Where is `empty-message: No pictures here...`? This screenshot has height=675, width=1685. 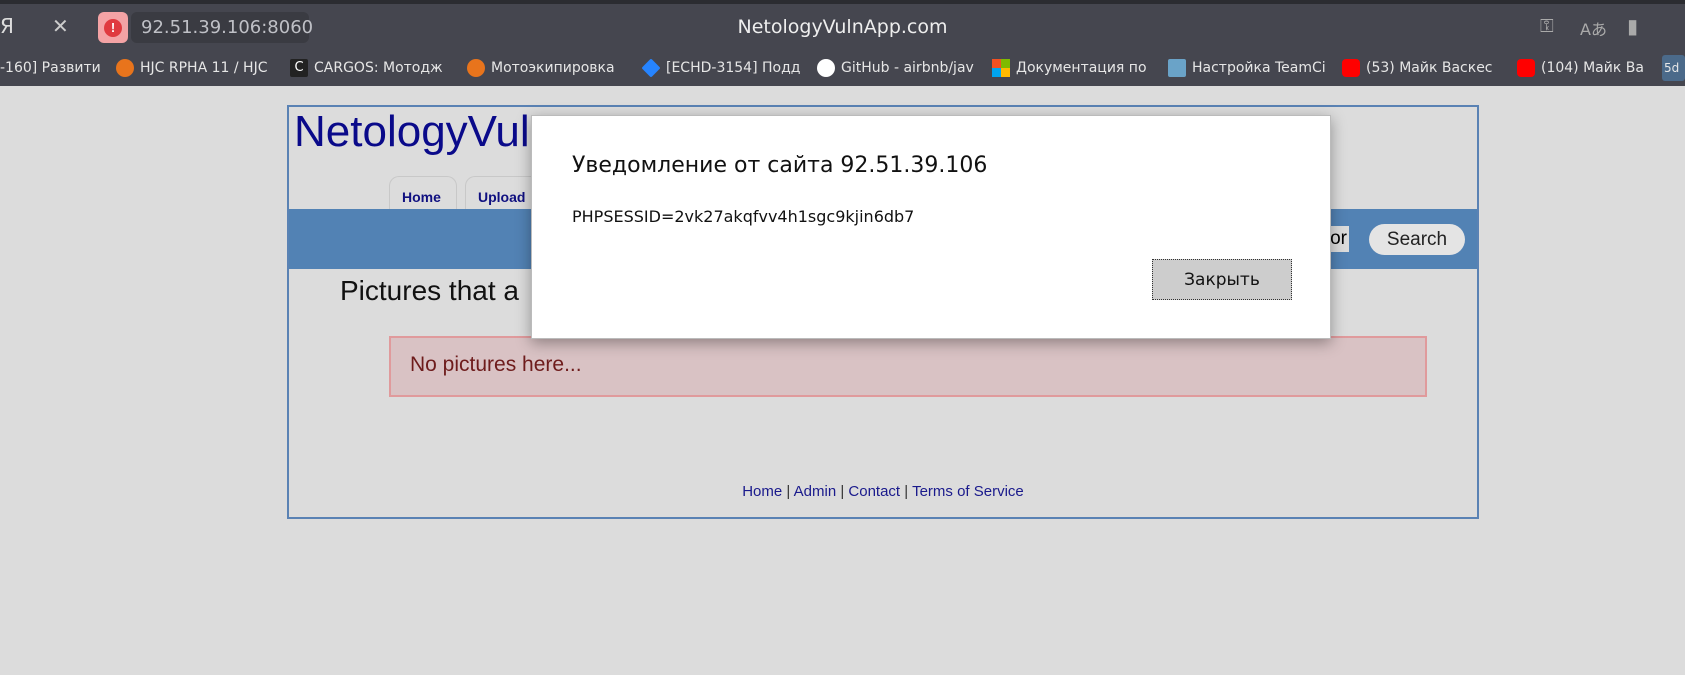
empty-message: No pictures here... is located at coordinates (908, 366).